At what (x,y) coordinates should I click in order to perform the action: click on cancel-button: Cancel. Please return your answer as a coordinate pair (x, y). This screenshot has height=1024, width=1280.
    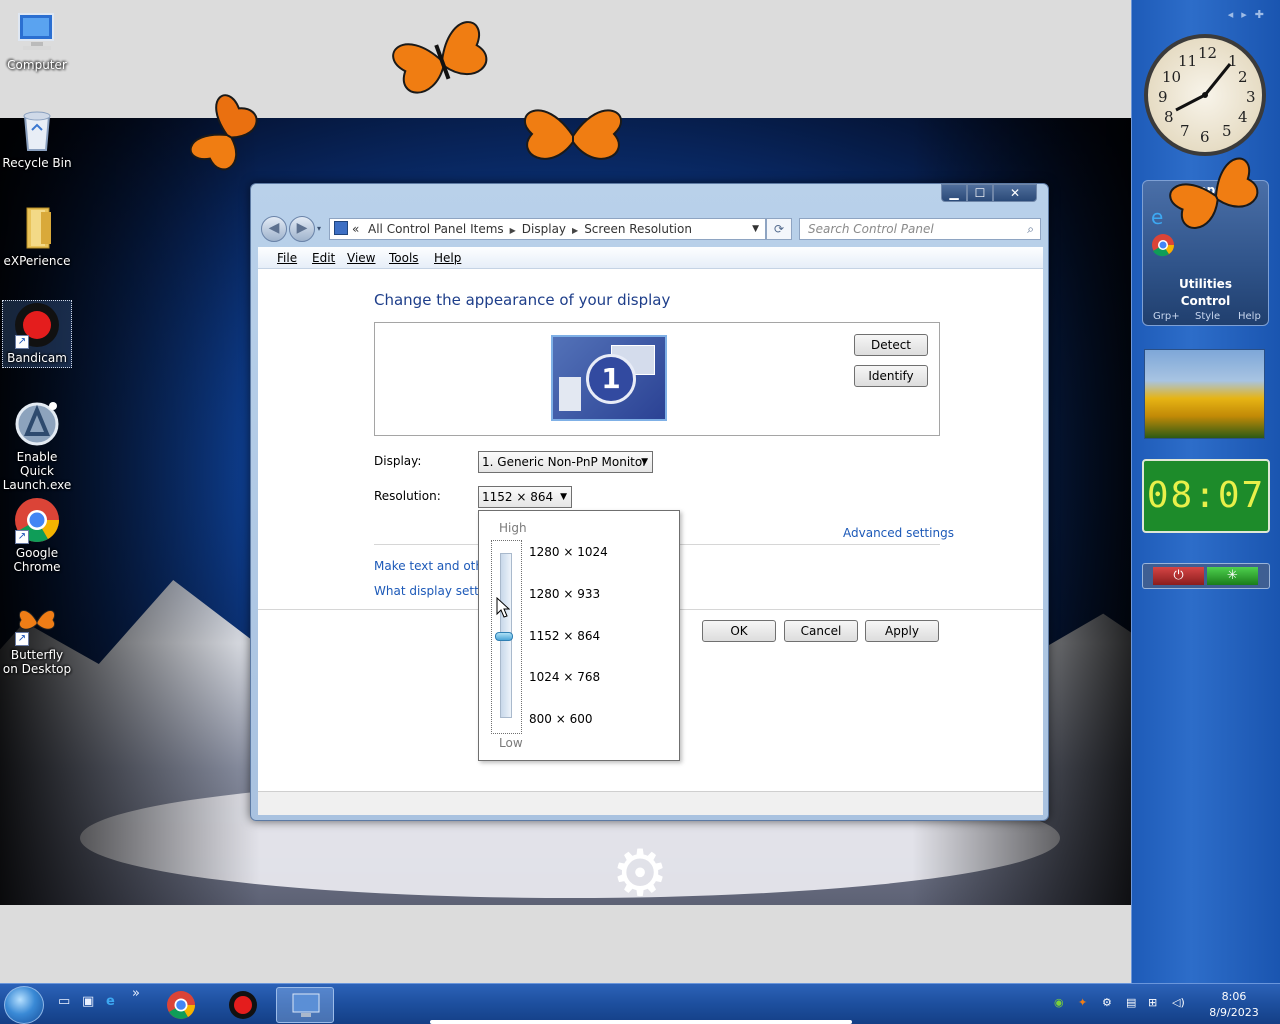
    Looking at the image, I should click on (821, 631).